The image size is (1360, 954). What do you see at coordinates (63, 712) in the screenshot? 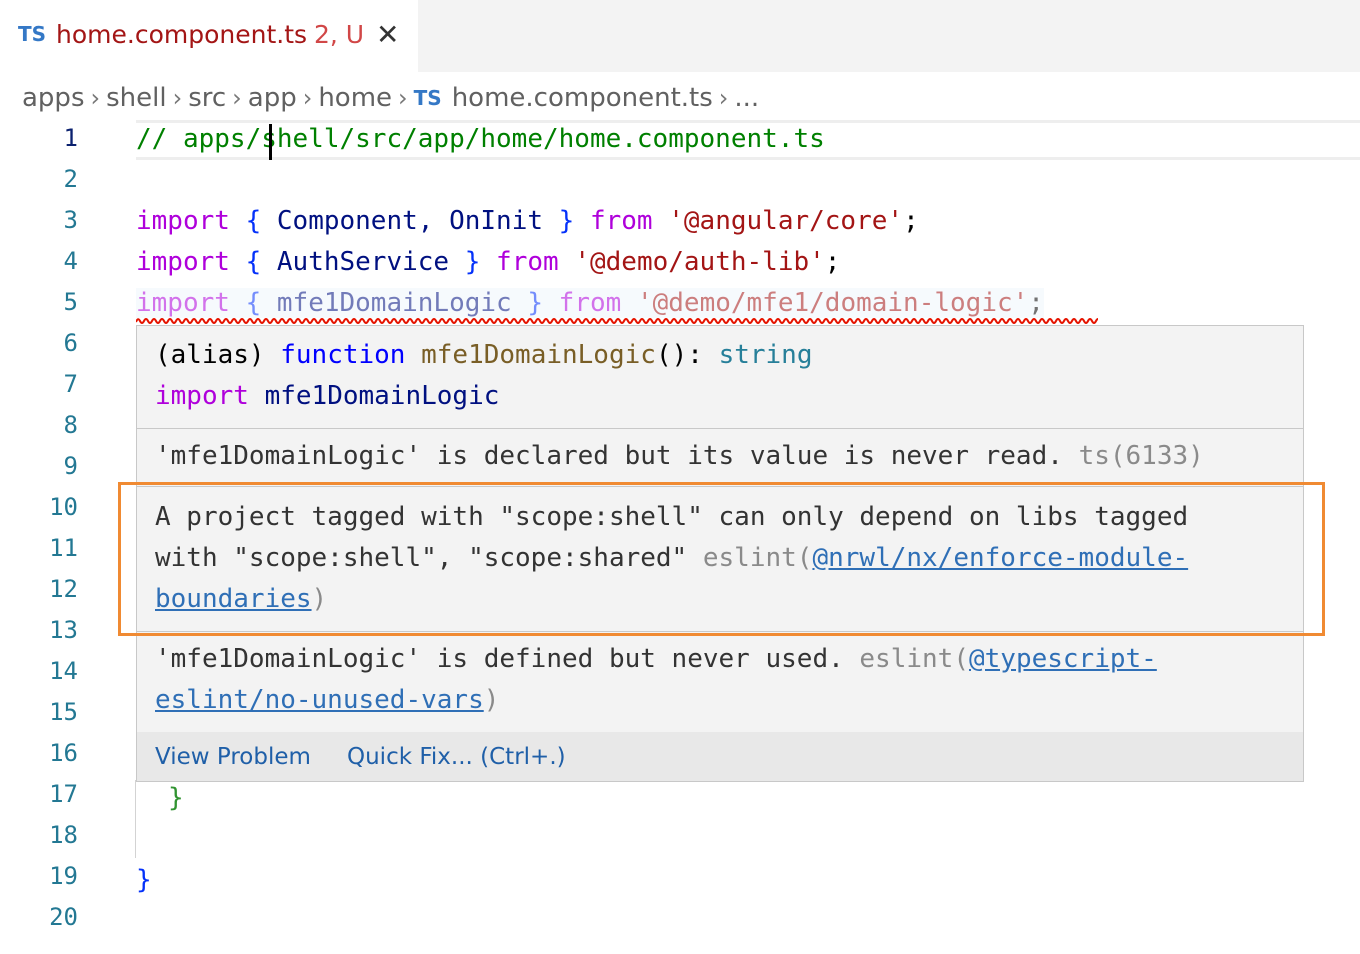
I see `line-number: 15` at bounding box center [63, 712].